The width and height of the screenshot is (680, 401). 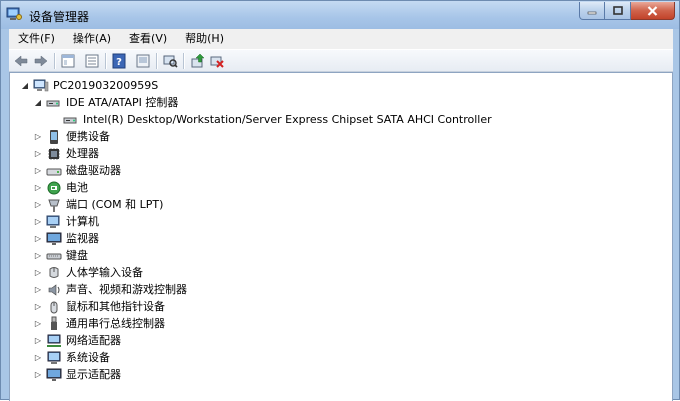 I want to click on tree-item-keyboards: ▷ 键盘, so click(x=60, y=255).